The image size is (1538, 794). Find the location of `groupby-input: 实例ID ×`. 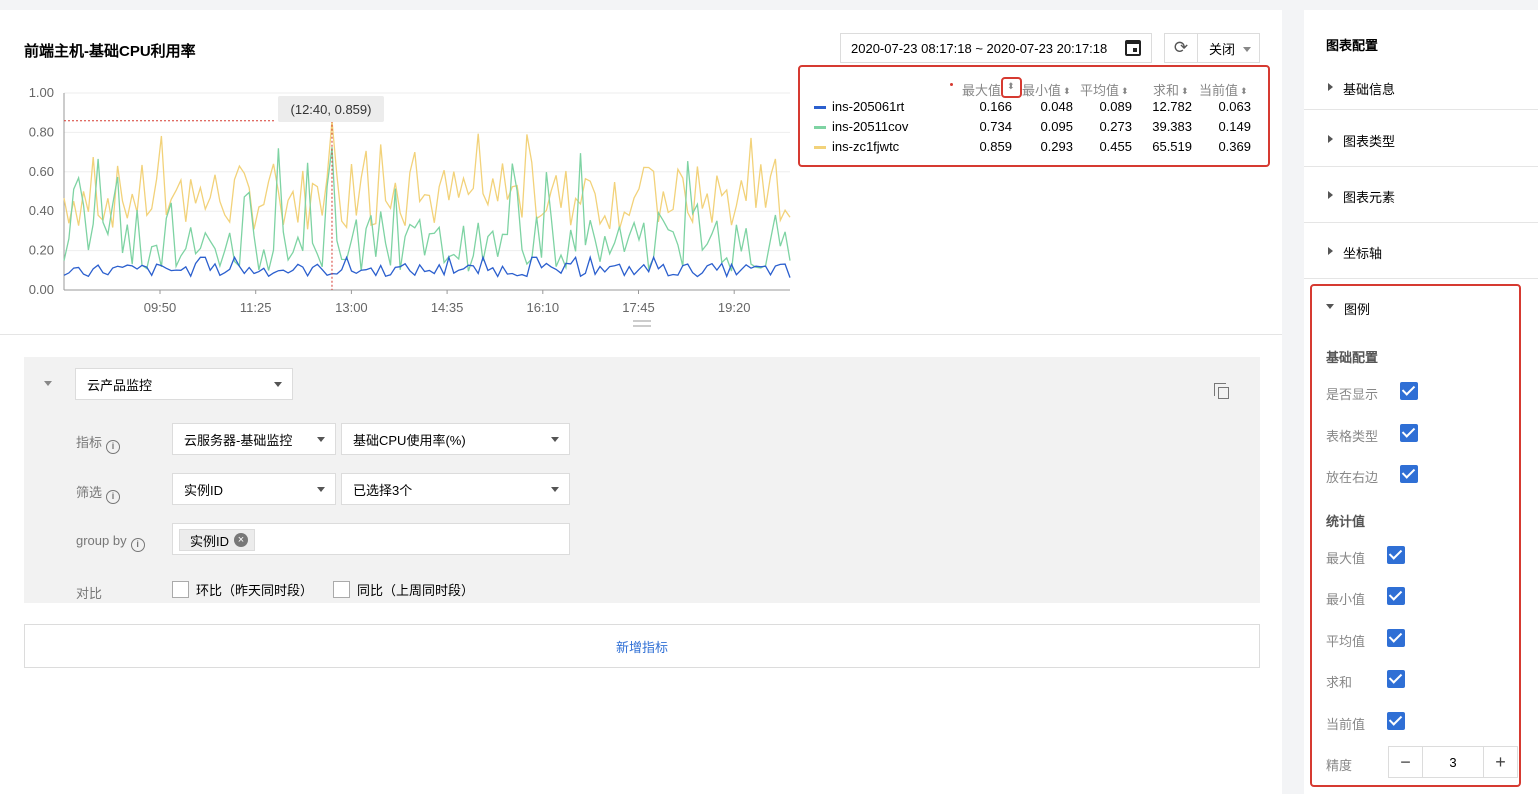

groupby-input: 实例ID × is located at coordinates (371, 539).